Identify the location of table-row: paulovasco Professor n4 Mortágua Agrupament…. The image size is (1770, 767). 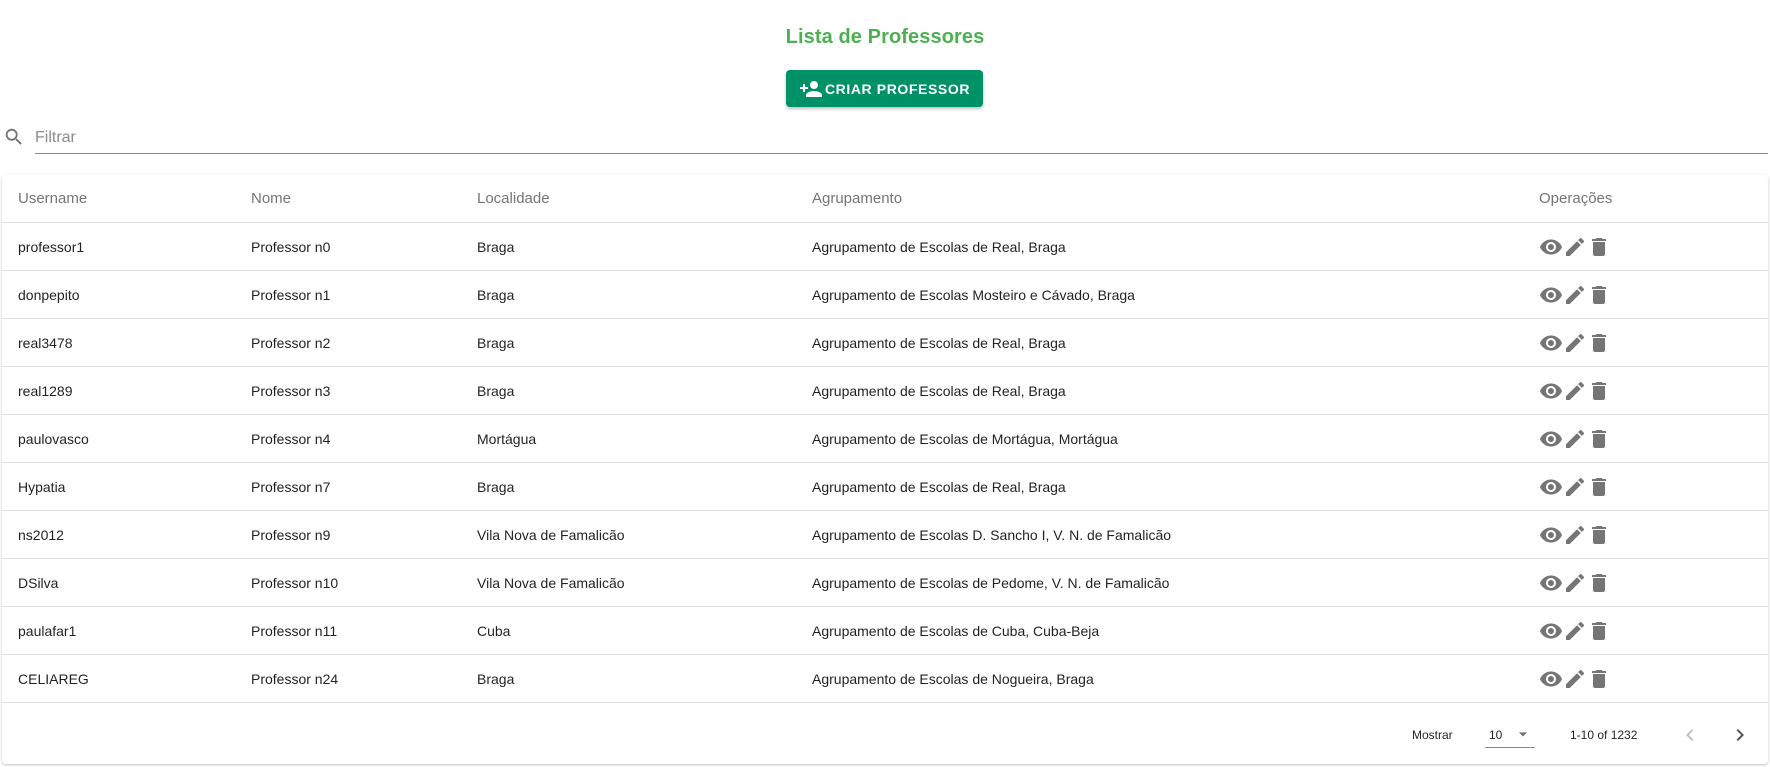
(885, 438).